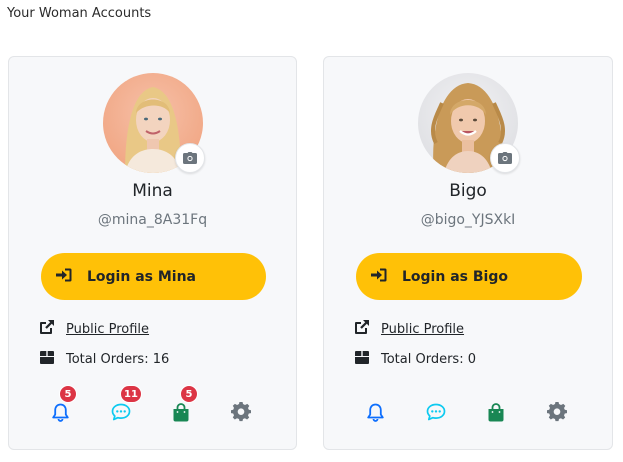 This screenshot has width=623, height=462. I want to click on messages-button, so click(436, 414).